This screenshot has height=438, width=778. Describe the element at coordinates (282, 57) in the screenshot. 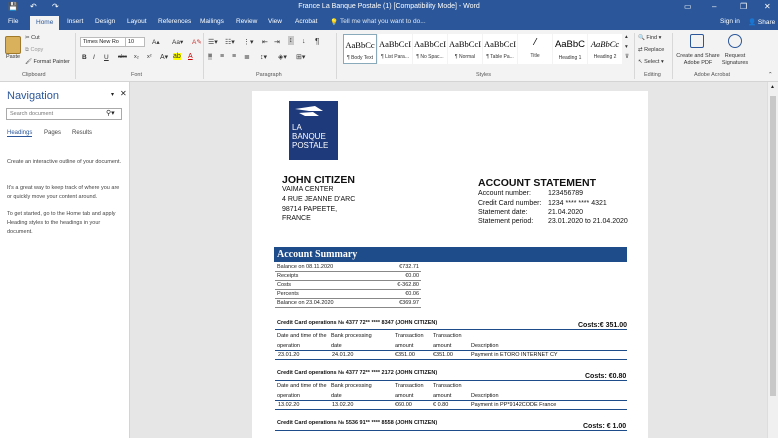

I see `shading-icon: ◈▾` at that location.